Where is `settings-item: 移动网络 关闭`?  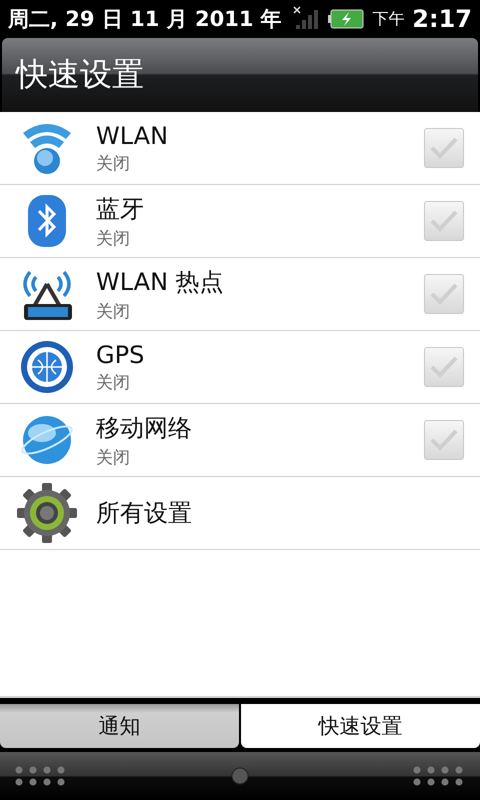
settings-item: 移动网络 关闭 is located at coordinates (240, 440).